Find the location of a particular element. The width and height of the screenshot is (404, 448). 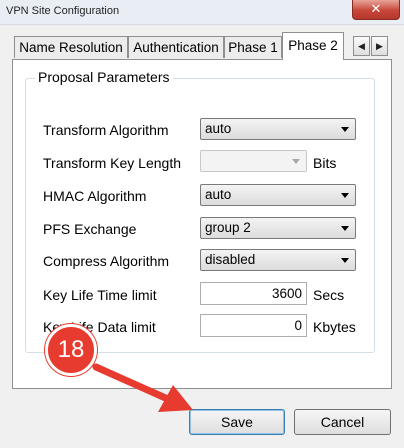

close-button: ✕ is located at coordinates (376, 10).